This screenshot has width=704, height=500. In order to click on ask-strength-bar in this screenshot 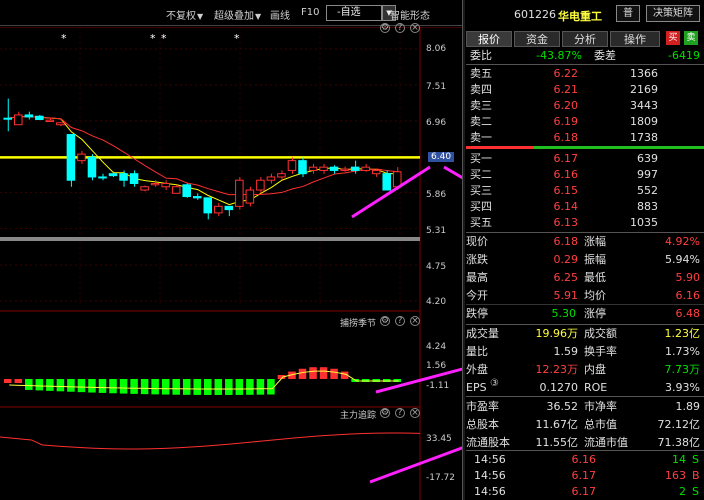, I will do `click(500, 147)`.